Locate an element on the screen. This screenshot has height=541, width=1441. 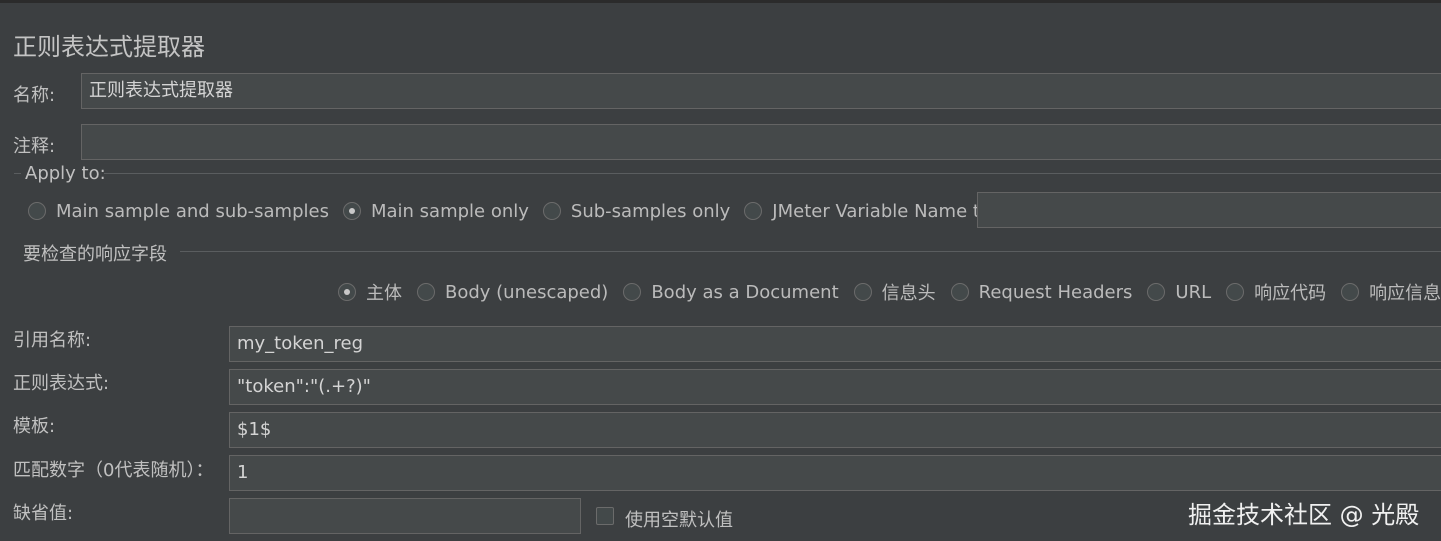
comment-input is located at coordinates (761, 142).